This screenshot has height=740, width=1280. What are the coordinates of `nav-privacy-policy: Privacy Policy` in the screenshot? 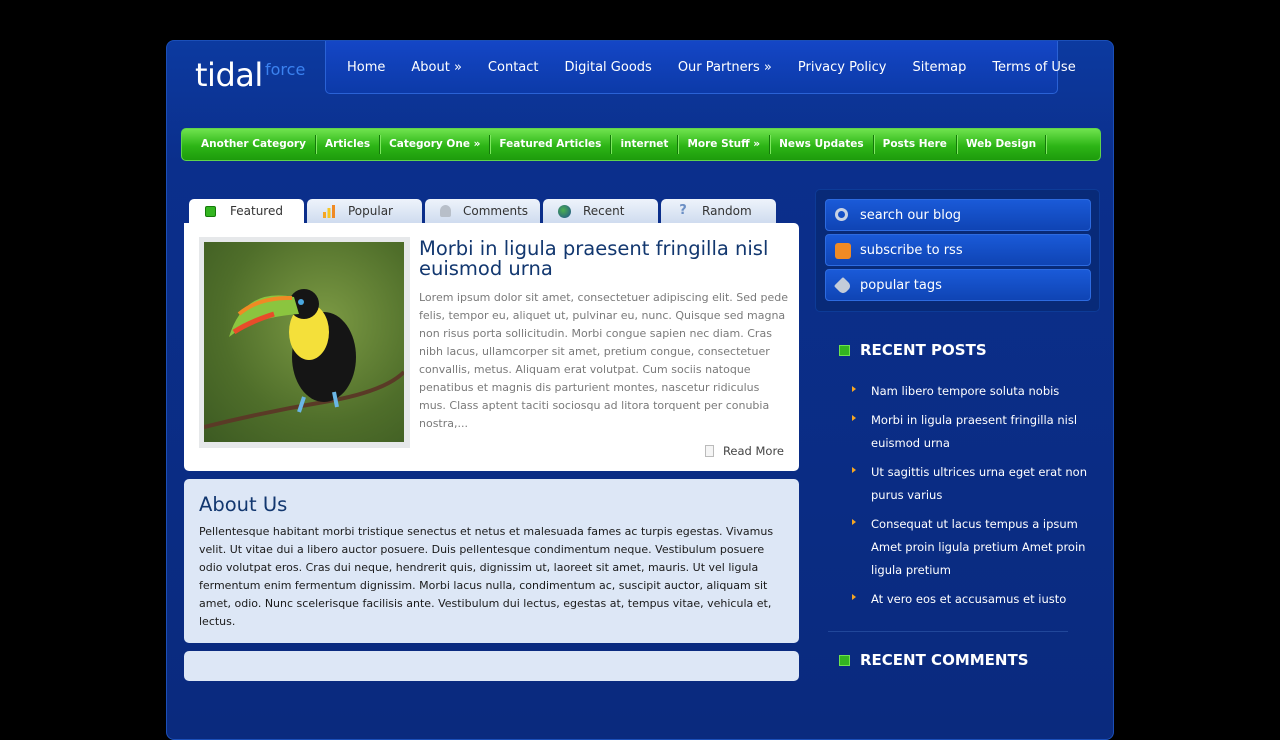 It's located at (842, 67).